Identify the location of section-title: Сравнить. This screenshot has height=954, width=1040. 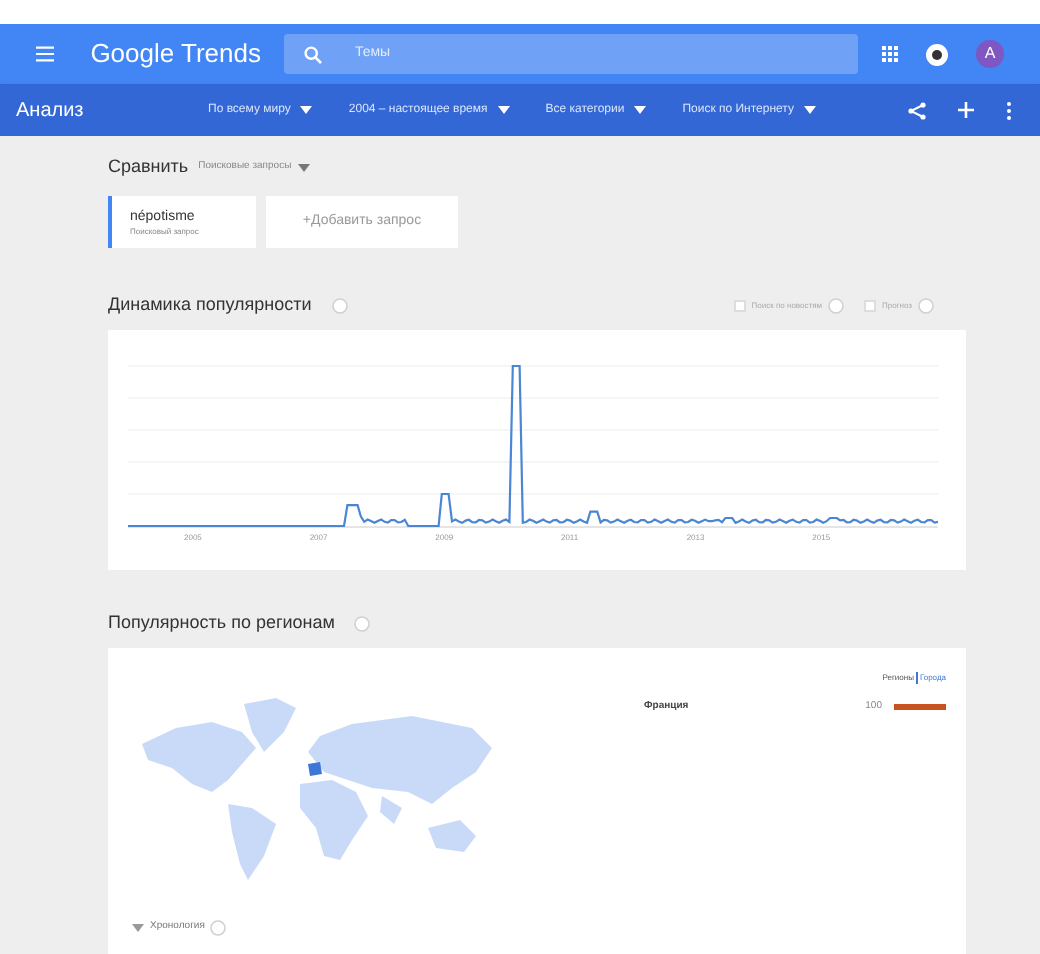
(148, 167).